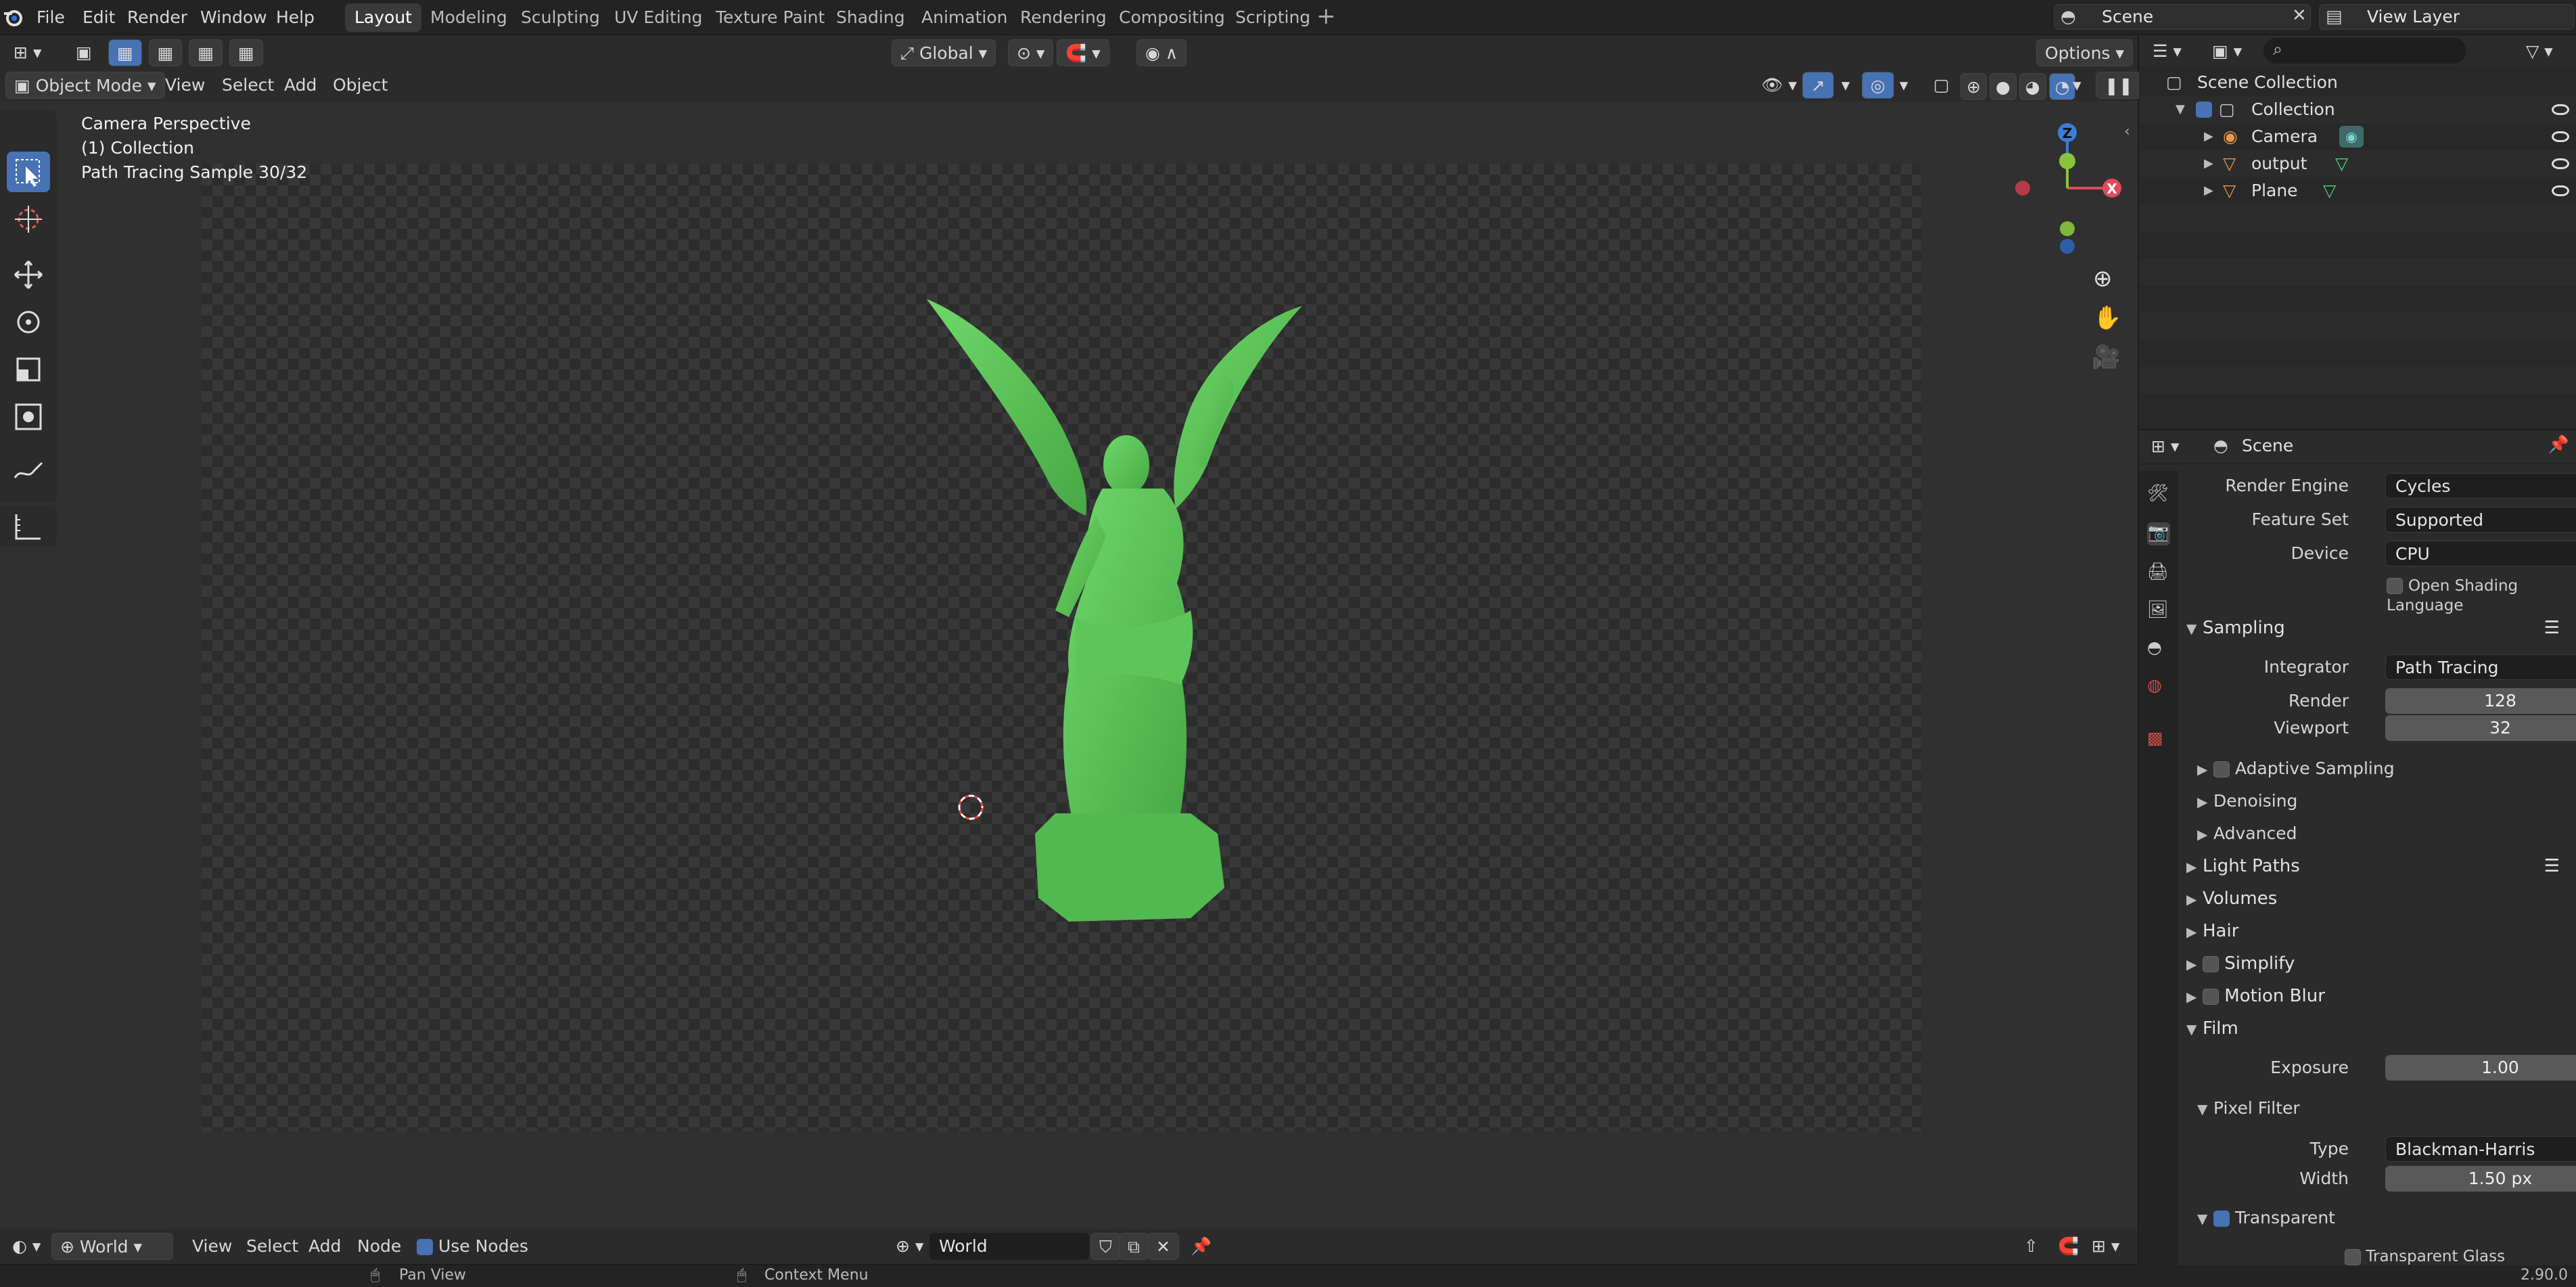 The image size is (2576, 1287). What do you see at coordinates (2003, 86) in the screenshot?
I see `solid-shading-icon: ●` at bounding box center [2003, 86].